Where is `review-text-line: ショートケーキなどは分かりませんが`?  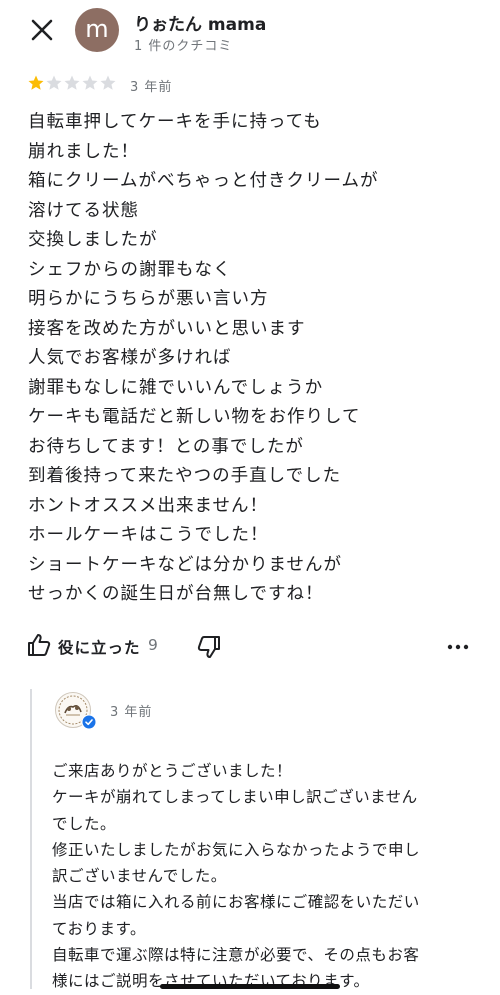
review-text-line: ショートケーキなどは分かりませんが is located at coordinates (185, 564).